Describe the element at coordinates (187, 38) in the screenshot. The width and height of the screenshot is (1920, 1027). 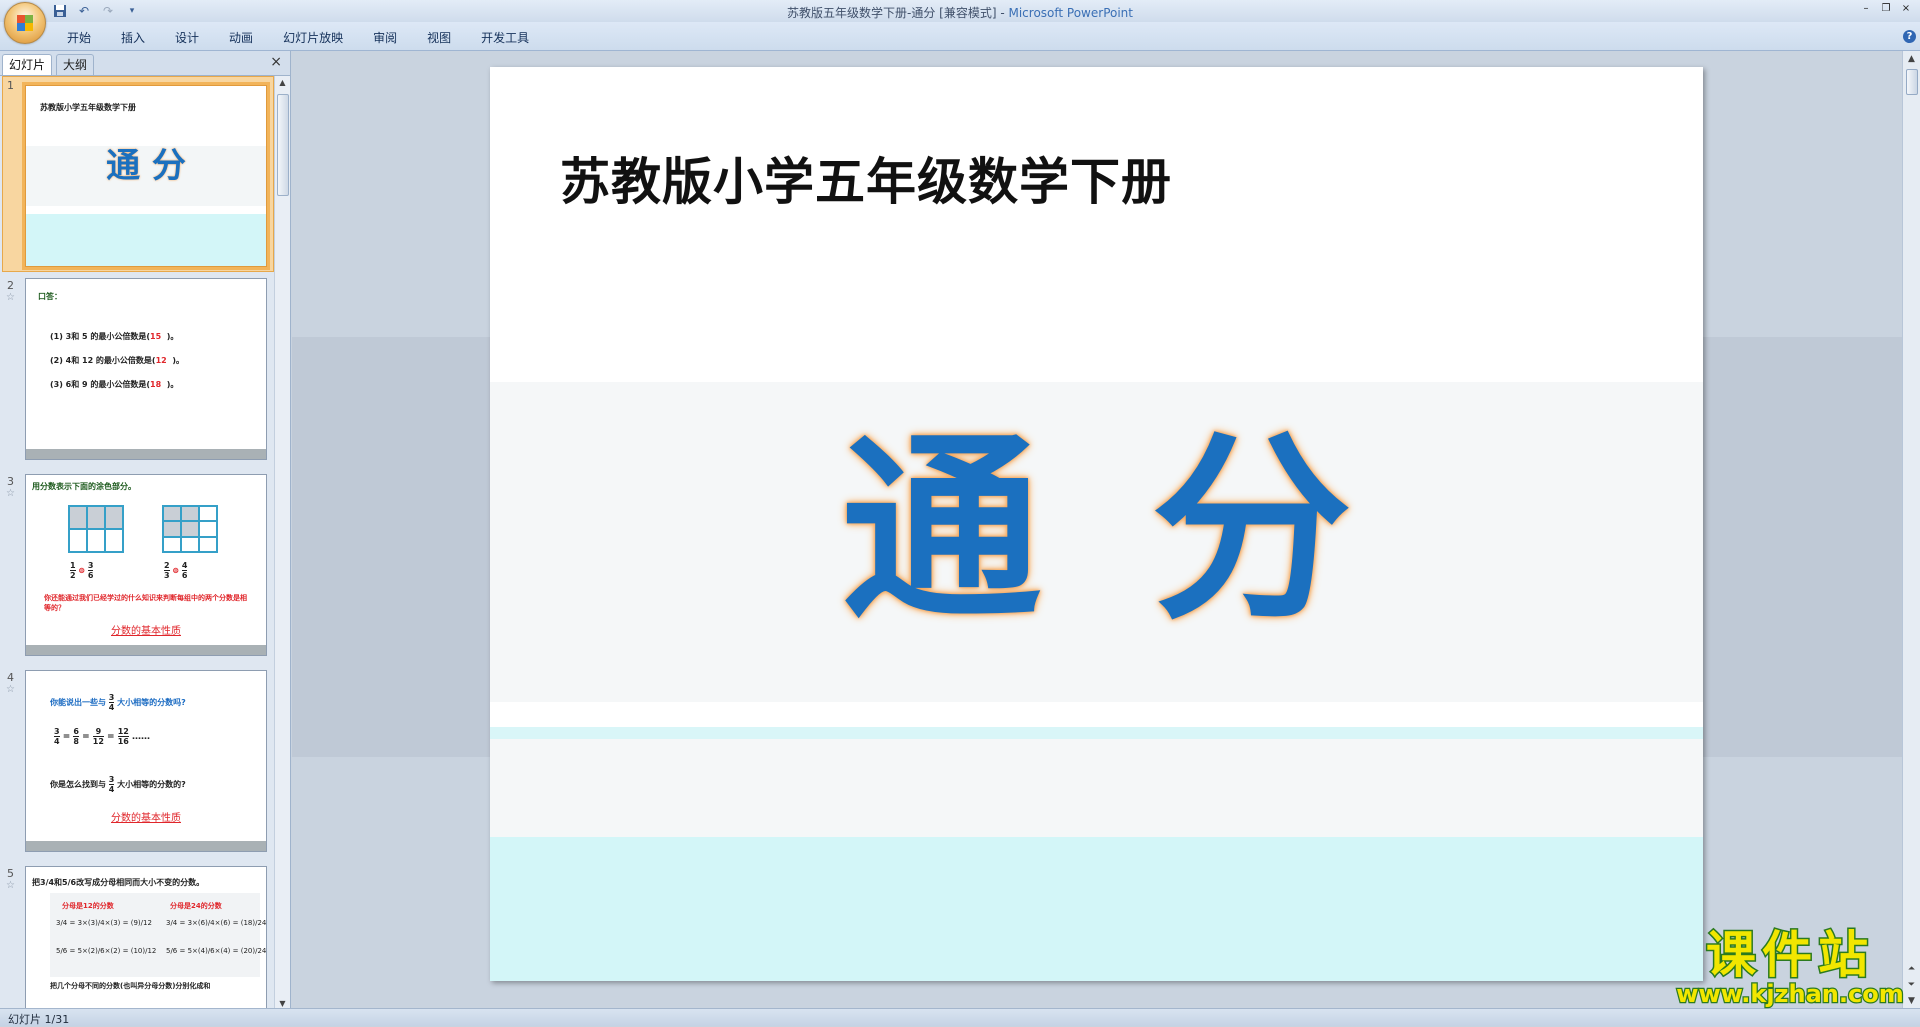
I see `tab-design: 设计` at that location.